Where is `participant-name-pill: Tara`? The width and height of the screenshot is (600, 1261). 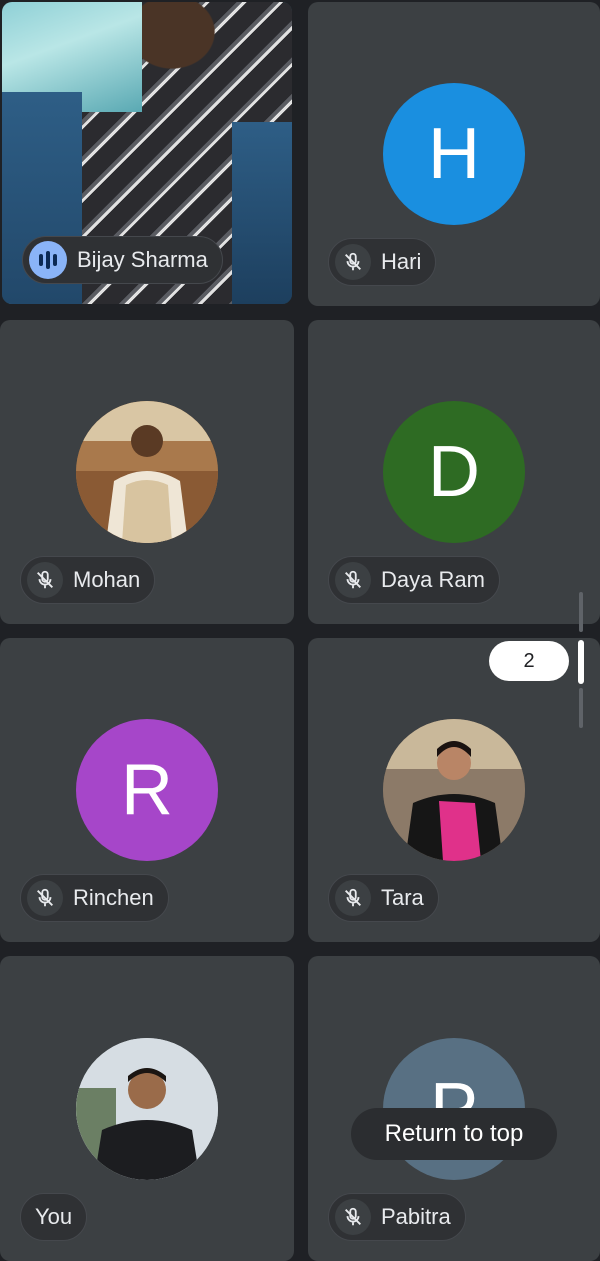 participant-name-pill: Tara is located at coordinates (383, 898).